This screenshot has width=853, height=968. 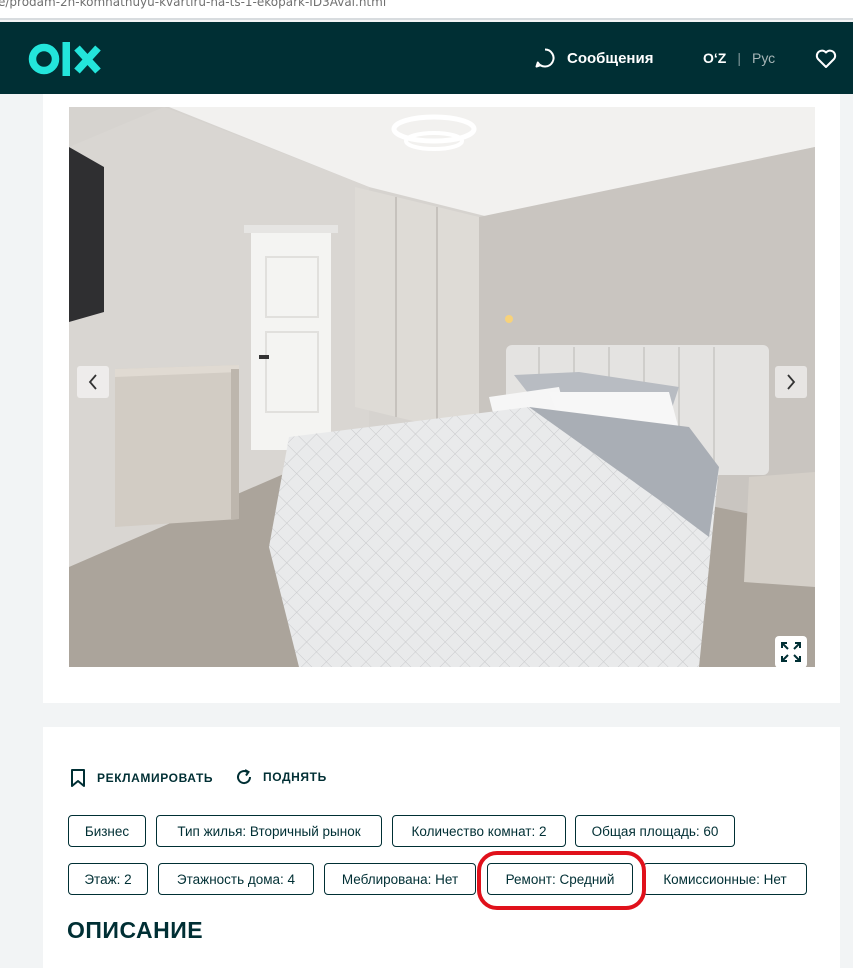 What do you see at coordinates (400, 879) in the screenshot?
I see `tag-furnished: Меблирована: Нет` at bounding box center [400, 879].